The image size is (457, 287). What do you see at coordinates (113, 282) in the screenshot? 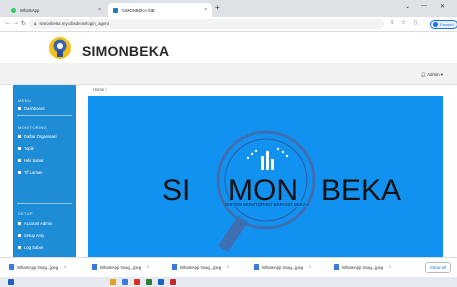
I see `folder-icon` at bounding box center [113, 282].